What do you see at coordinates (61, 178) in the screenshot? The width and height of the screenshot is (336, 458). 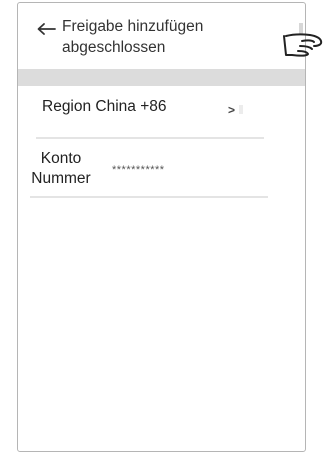 I see `account-label-line2: Nummer` at bounding box center [61, 178].